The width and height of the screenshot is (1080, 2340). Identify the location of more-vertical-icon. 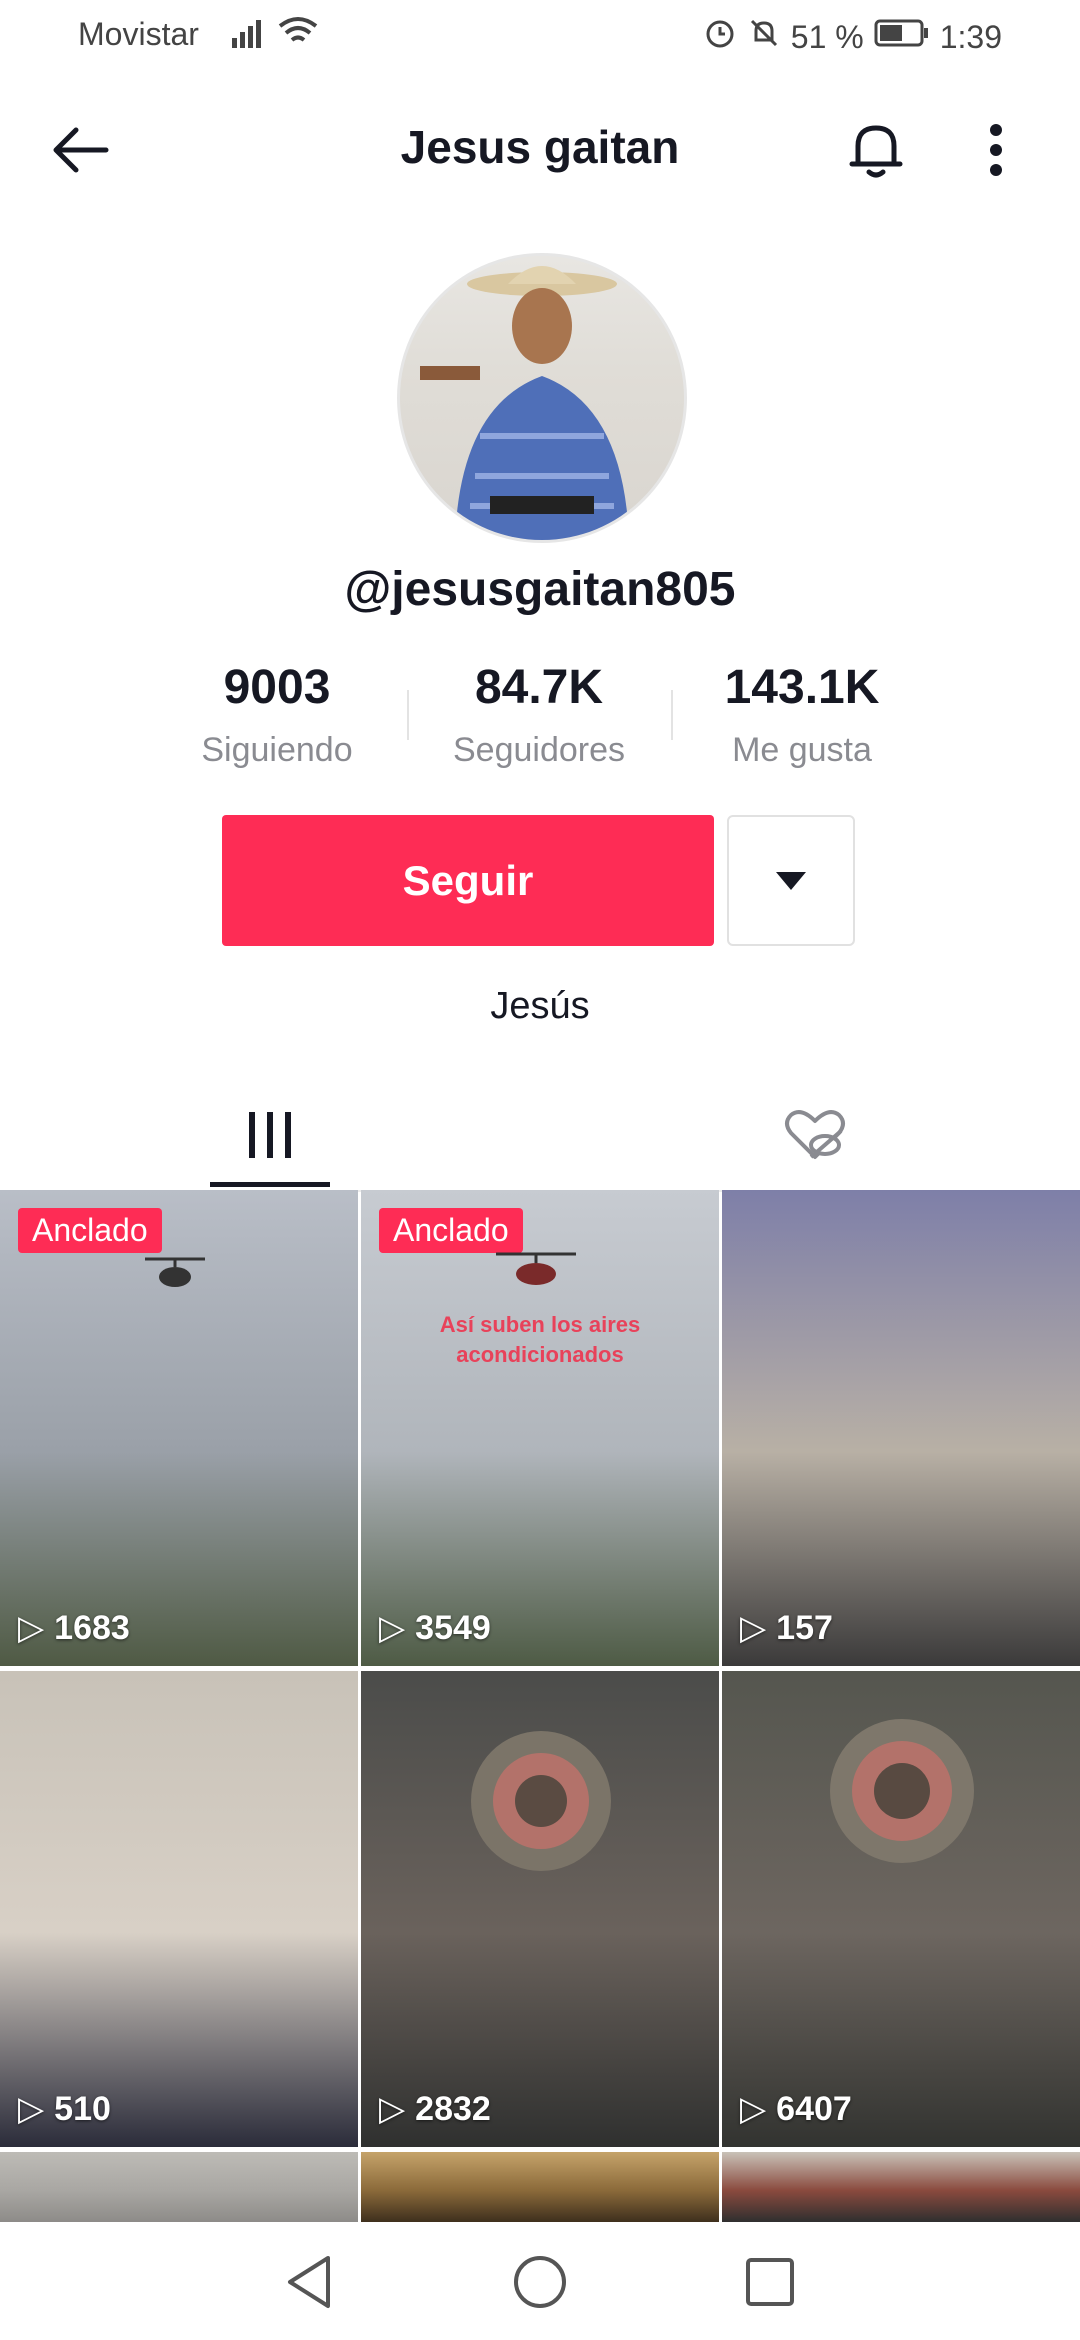
(996, 150).